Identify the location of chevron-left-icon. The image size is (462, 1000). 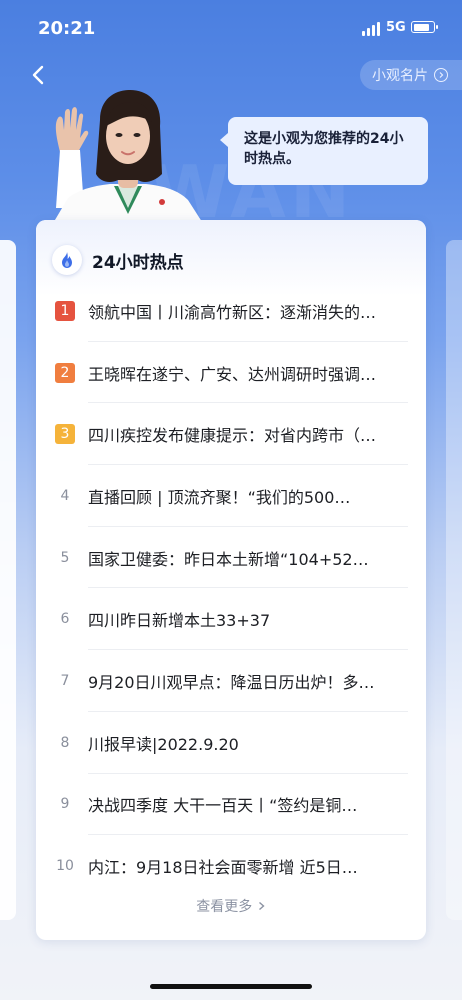
(38, 75).